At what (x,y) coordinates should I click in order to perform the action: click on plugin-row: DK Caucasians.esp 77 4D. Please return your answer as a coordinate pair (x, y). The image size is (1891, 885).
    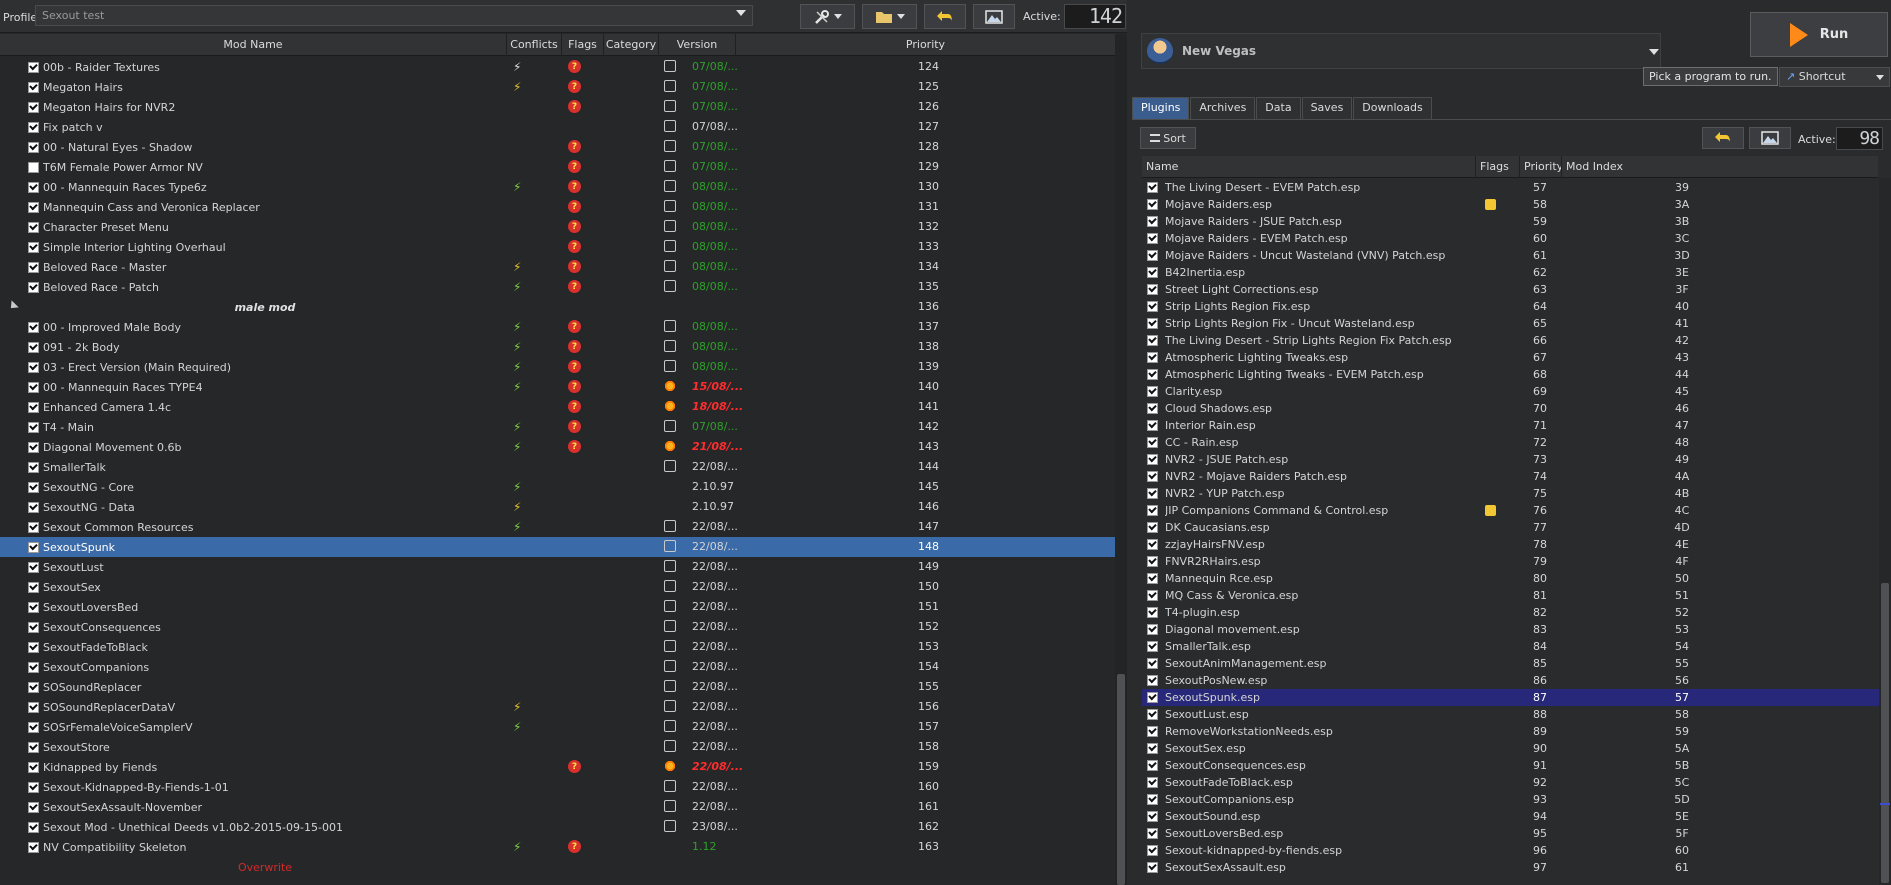
    Looking at the image, I should click on (1515, 527).